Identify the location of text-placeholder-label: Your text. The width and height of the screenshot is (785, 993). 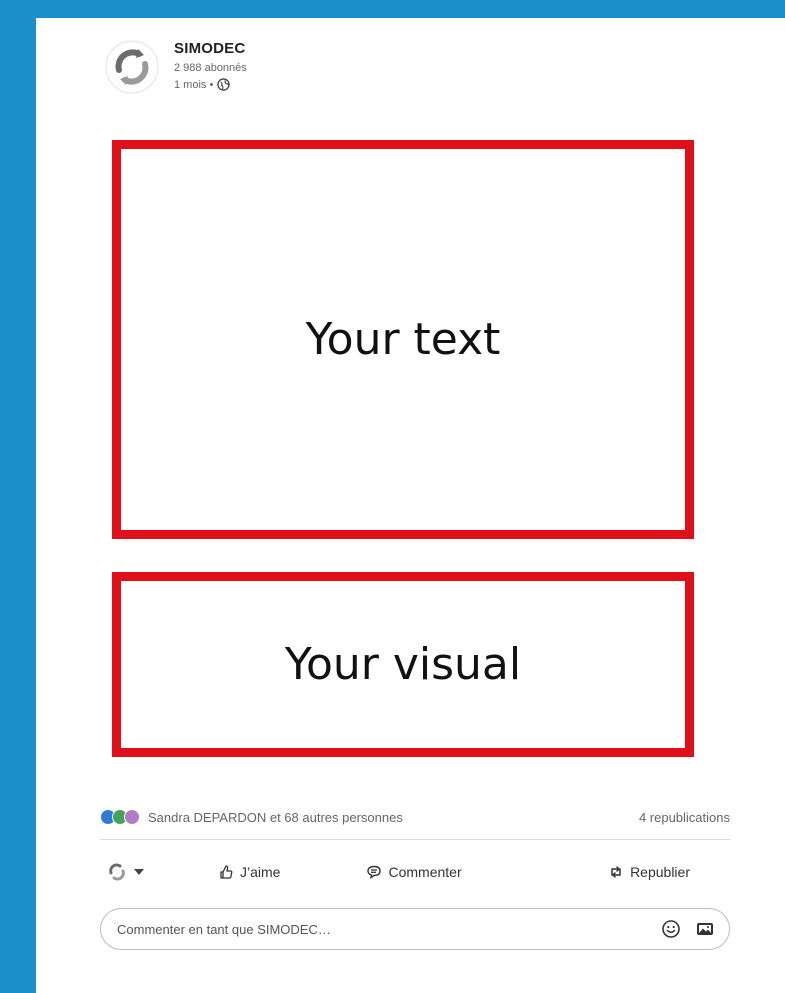
(403, 339).